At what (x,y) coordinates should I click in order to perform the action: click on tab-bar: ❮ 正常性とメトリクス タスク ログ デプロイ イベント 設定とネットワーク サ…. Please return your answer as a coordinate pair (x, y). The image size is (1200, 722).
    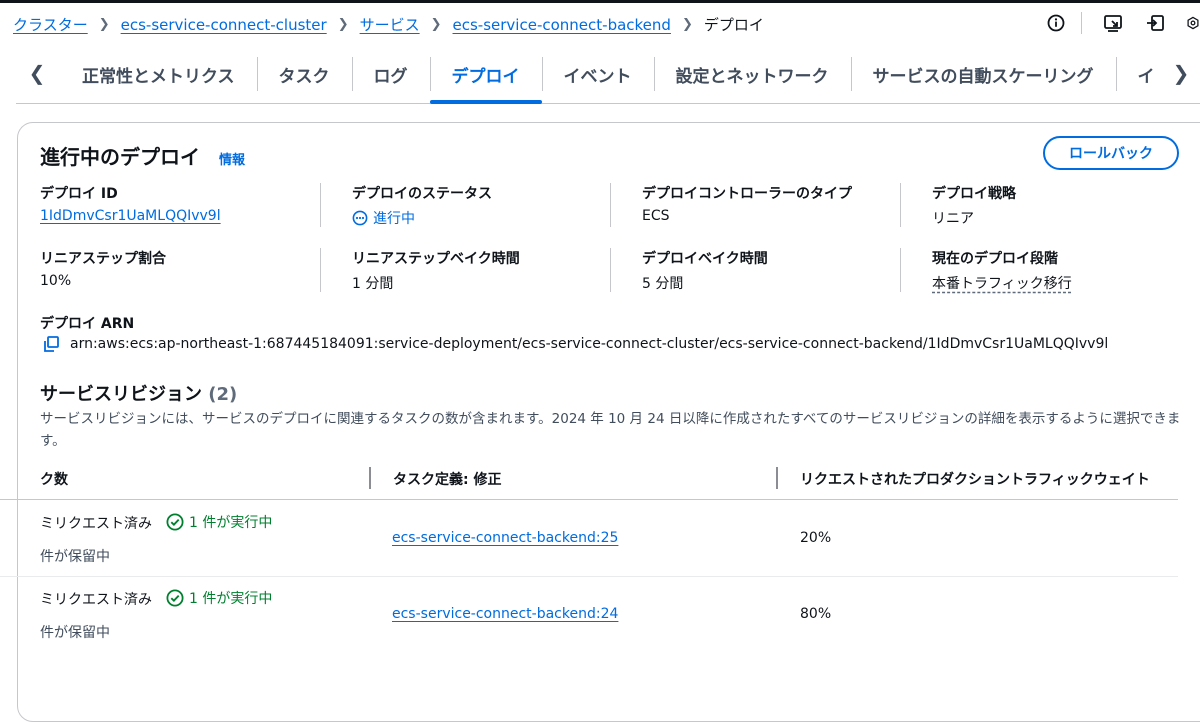
    Looking at the image, I should click on (608, 75).